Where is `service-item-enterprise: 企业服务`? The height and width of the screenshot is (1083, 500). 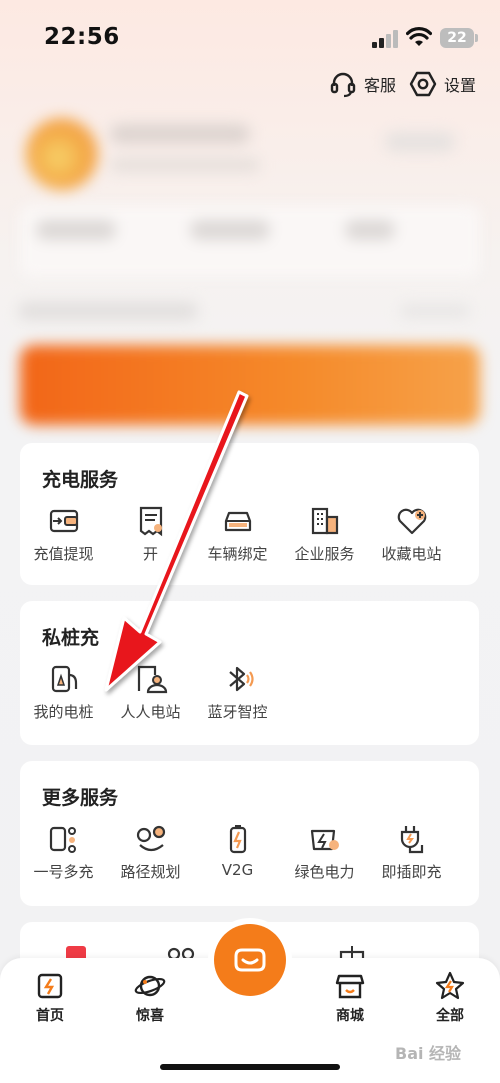
service-item-enterprise: 企业服务 is located at coordinates (324, 533).